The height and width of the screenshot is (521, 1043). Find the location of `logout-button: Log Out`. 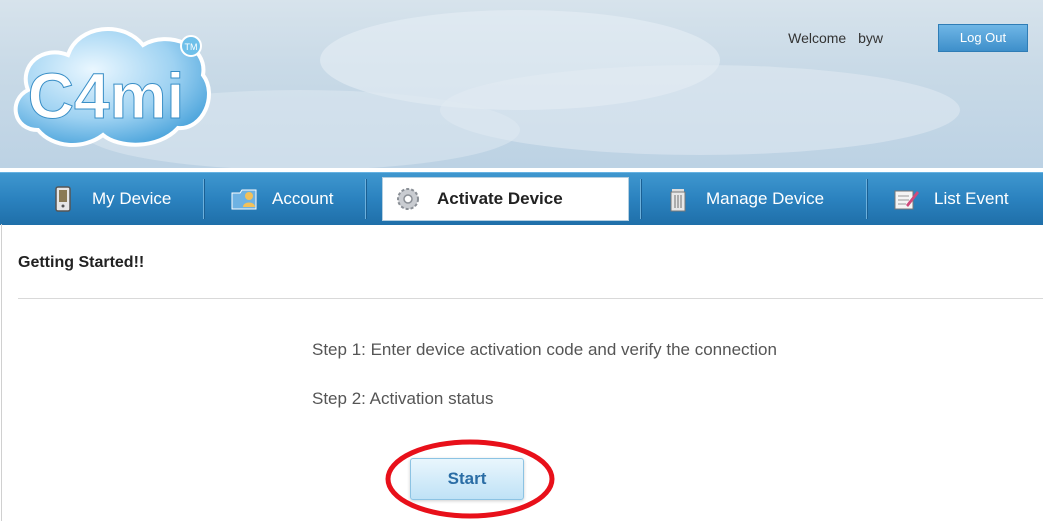

logout-button: Log Out is located at coordinates (983, 38).